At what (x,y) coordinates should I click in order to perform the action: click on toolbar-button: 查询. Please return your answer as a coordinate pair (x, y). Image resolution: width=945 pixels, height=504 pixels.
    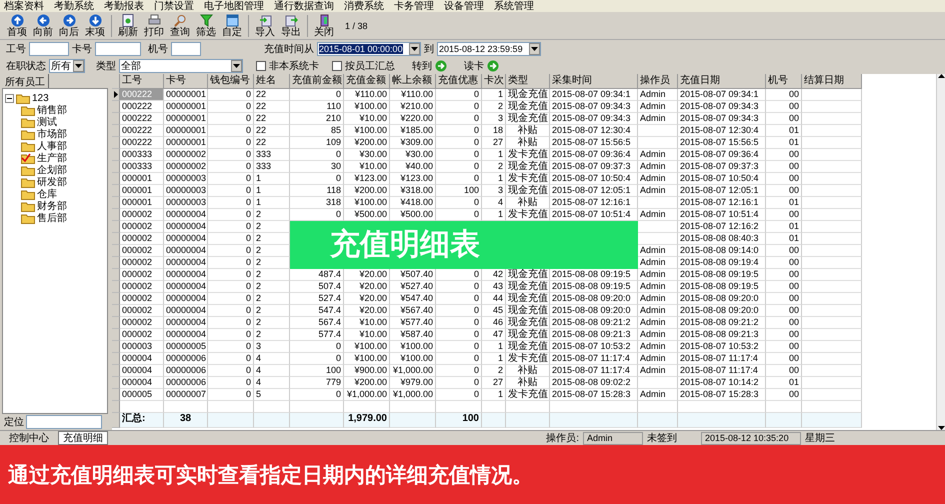
    Looking at the image, I should click on (180, 25).